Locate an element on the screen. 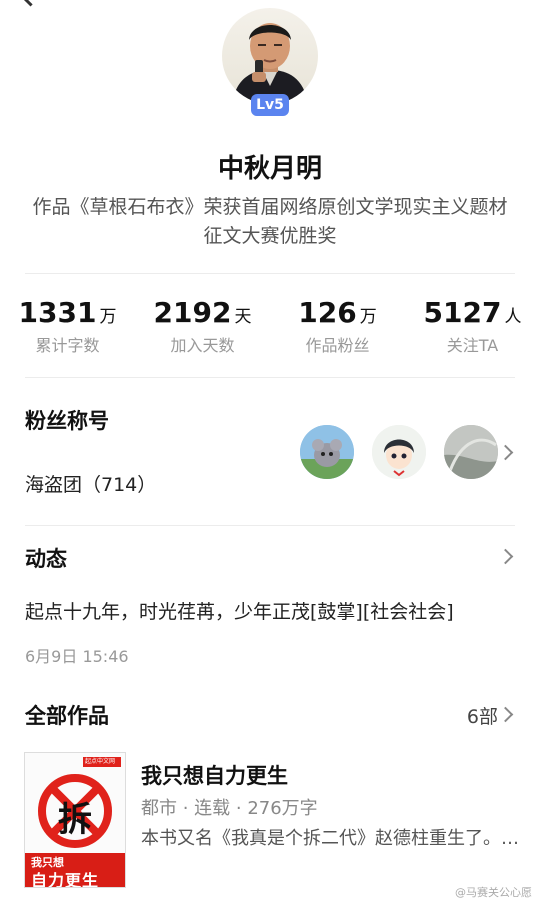 Image resolution: width=540 pixels, height=905 pixels. stat-word-count: 1331 万 累计字数 is located at coordinates (67, 328).